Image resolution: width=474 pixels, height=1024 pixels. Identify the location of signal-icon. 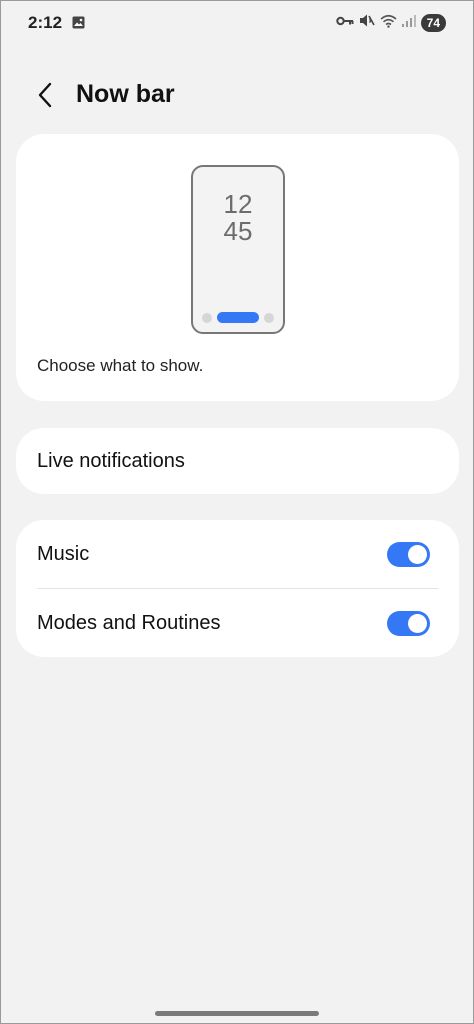
(408, 23).